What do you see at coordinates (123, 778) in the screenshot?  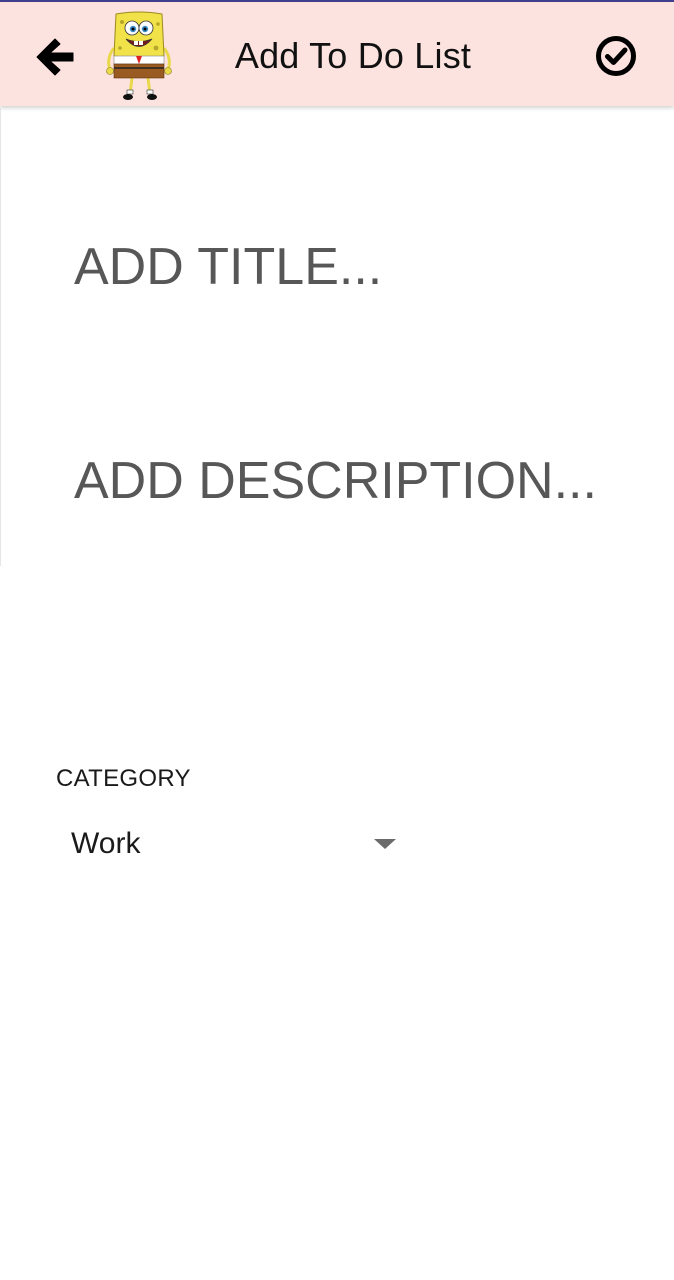 I see `category-label: CATEGORY` at bounding box center [123, 778].